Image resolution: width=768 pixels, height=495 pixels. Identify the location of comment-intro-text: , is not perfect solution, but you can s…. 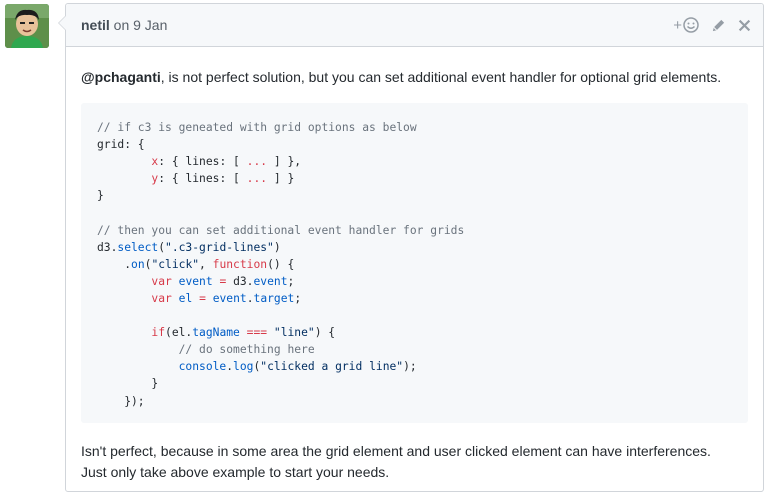
(441, 77).